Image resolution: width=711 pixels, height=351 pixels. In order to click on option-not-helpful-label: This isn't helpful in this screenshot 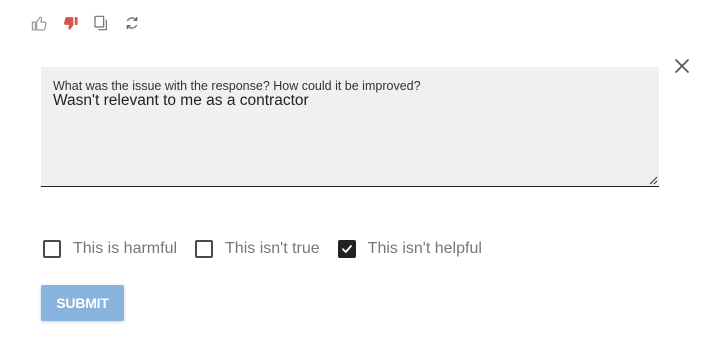, I will do `click(424, 248)`.